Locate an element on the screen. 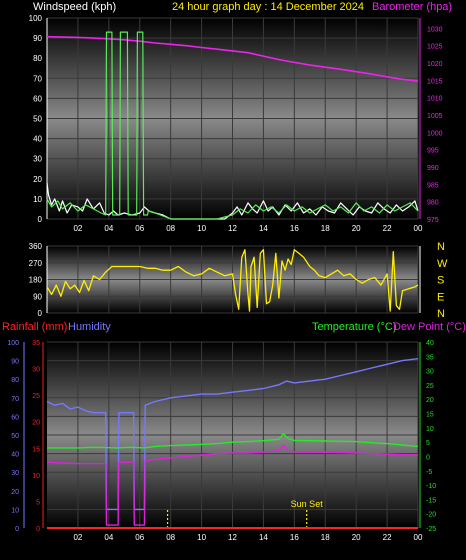  direction-y-tick-label: 270 is located at coordinates (36, 263).